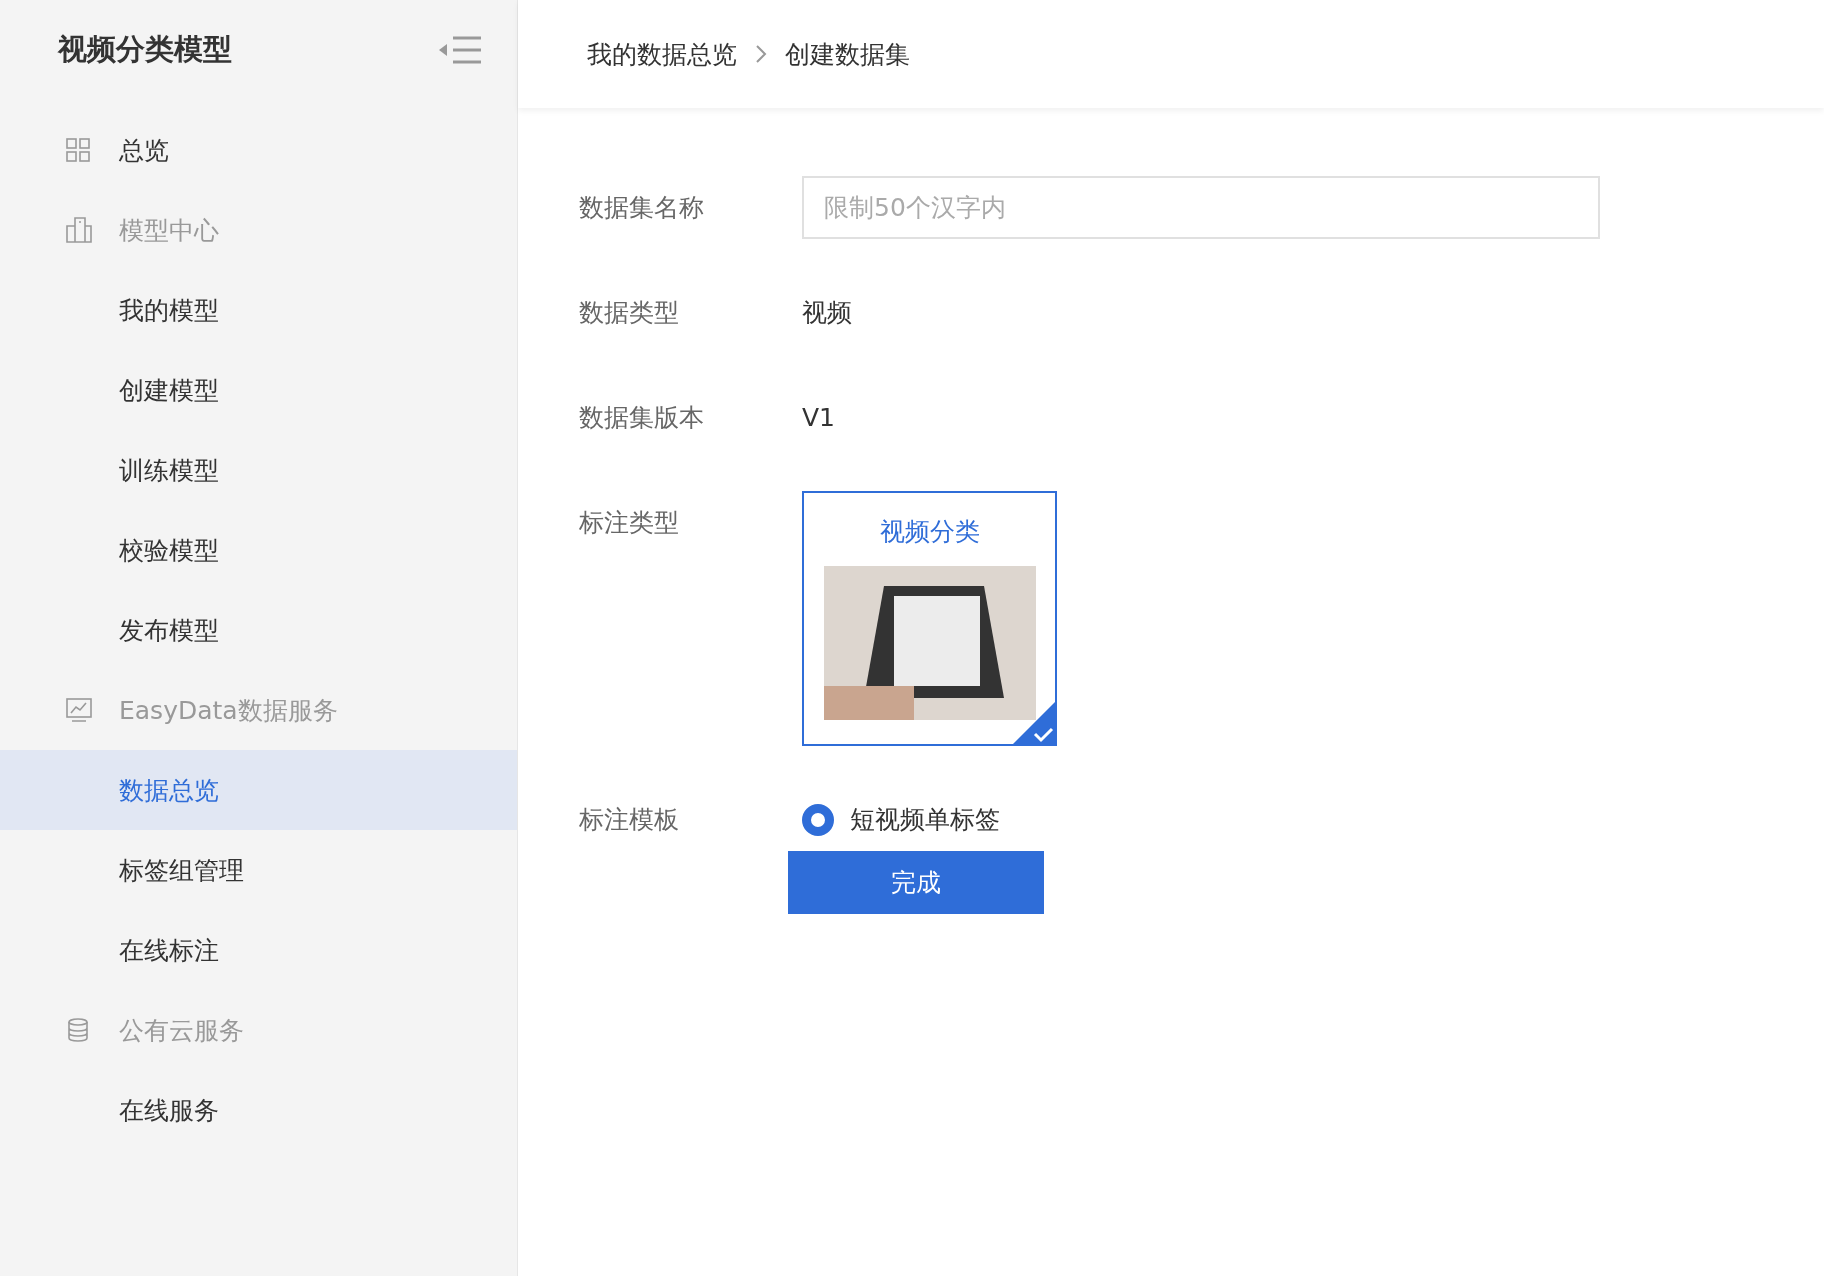 The height and width of the screenshot is (1276, 1824). I want to click on sidebar-item: 标签组管理, so click(258, 870).